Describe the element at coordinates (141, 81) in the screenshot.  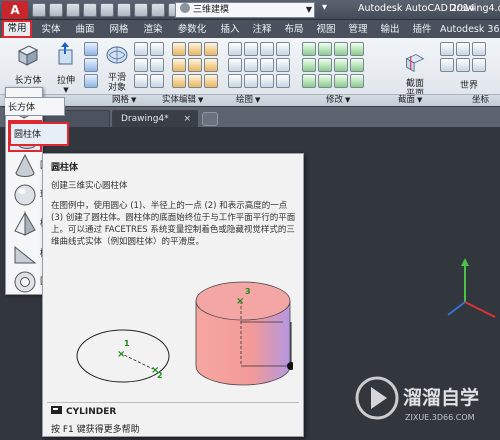
I see `mesh-smooth-icon` at that location.